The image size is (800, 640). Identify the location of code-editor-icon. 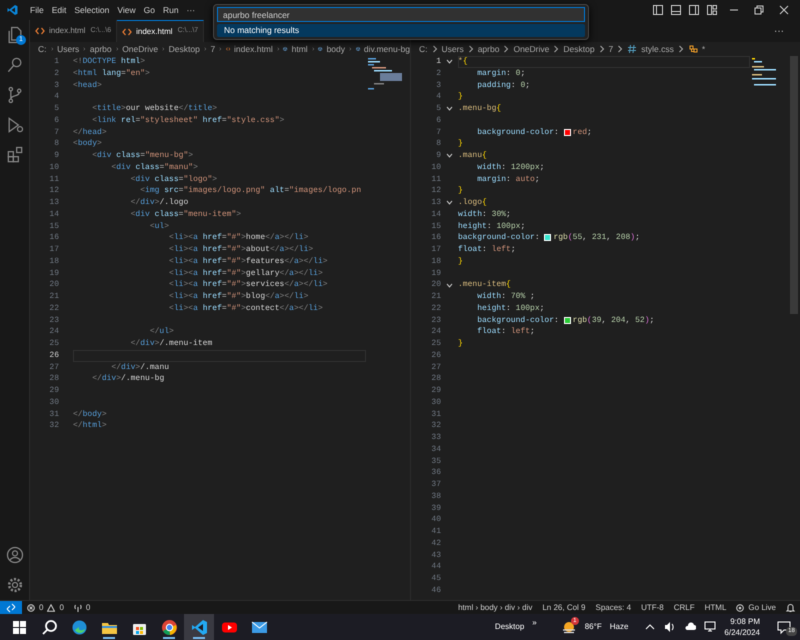
(199, 627).